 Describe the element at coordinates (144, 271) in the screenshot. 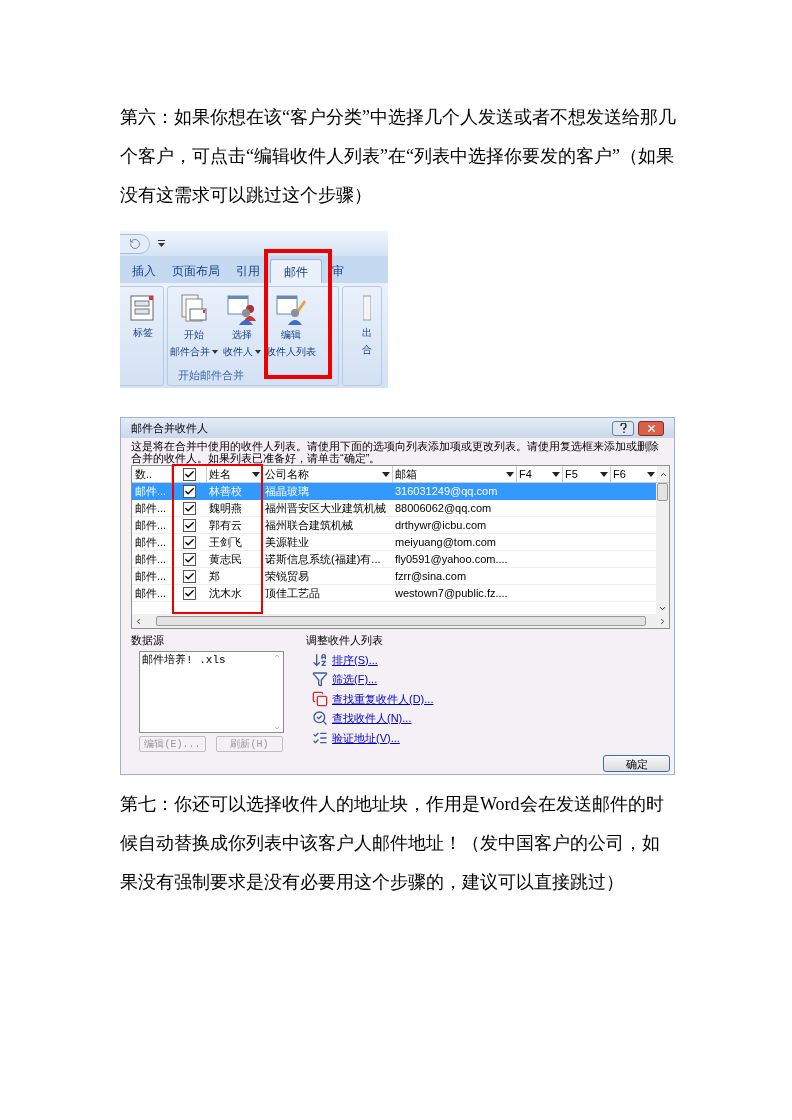

I see `ribbon-tab: 插入` at that location.